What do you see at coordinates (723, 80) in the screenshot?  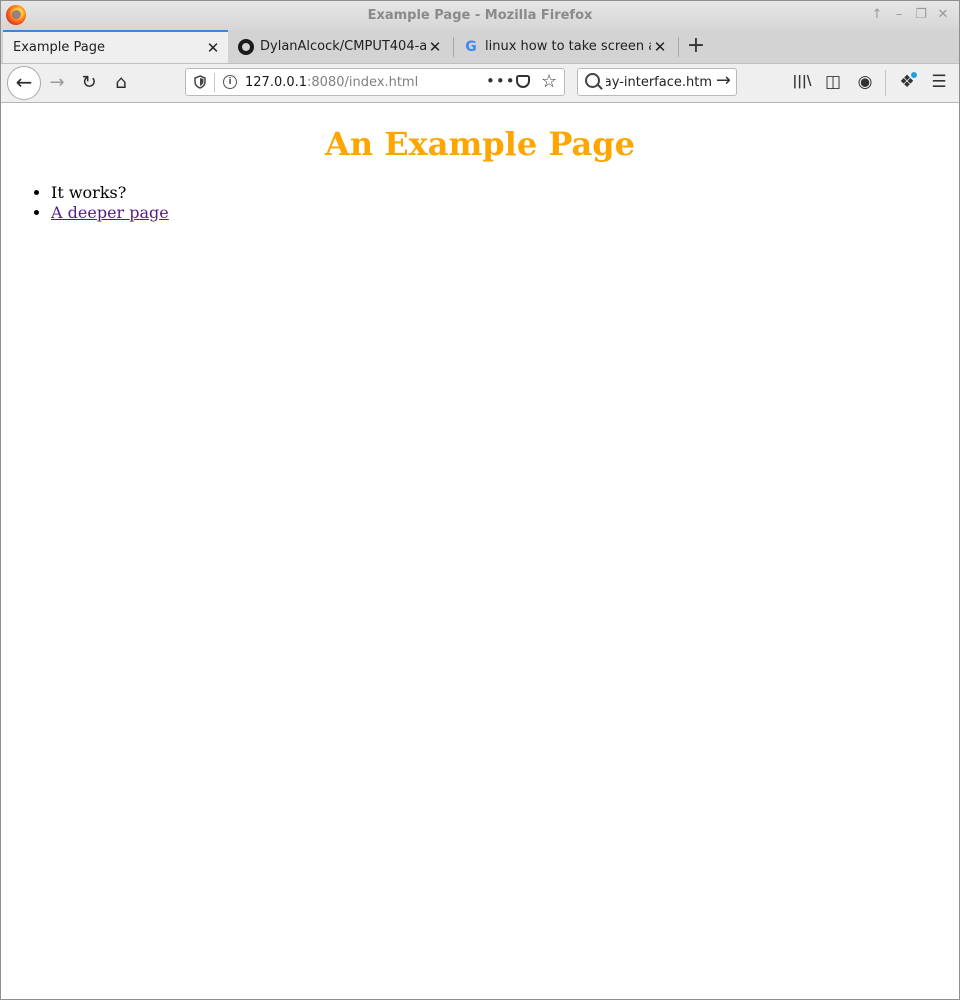 I see `search-go-icon: →` at bounding box center [723, 80].